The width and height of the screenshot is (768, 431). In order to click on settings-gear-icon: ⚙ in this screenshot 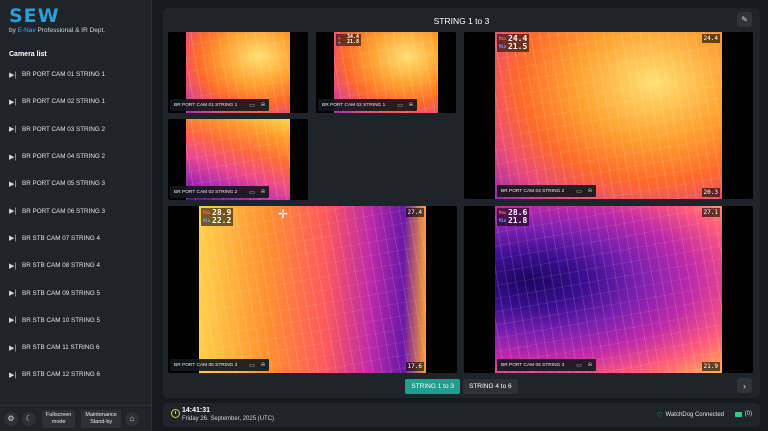, I will do `click(11, 418)`.